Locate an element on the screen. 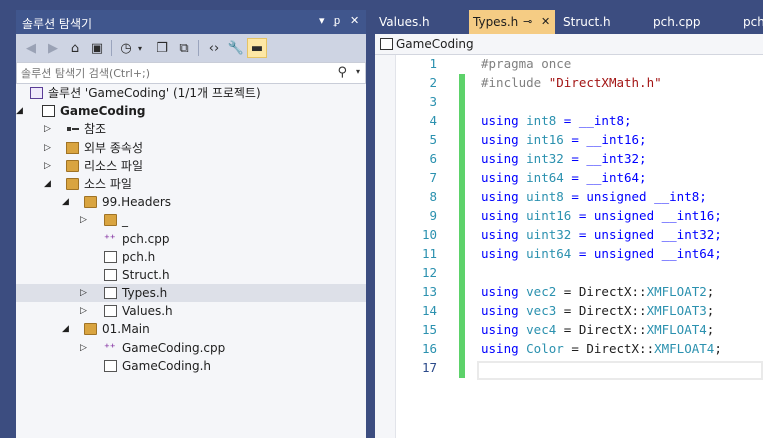 The height and width of the screenshot is (438, 763). line-number: 2 is located at coordinates (433, 82).